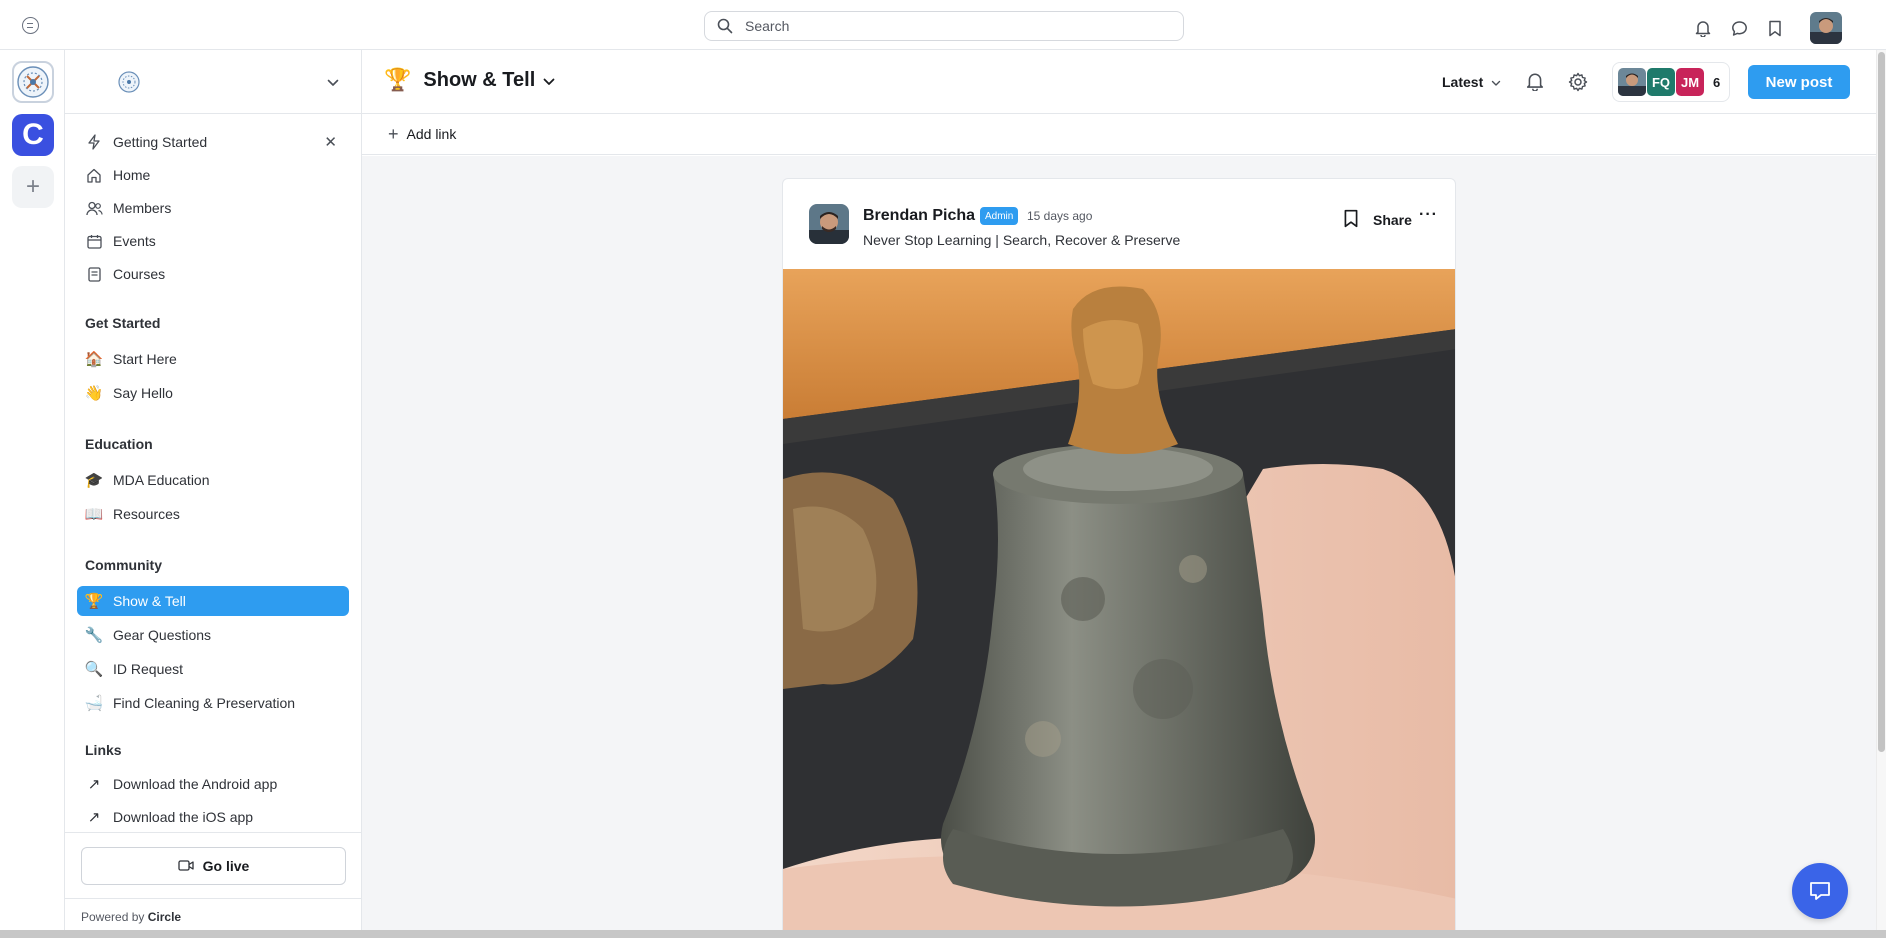  I want to click on chat-messages-icon, so click(1739, 28).